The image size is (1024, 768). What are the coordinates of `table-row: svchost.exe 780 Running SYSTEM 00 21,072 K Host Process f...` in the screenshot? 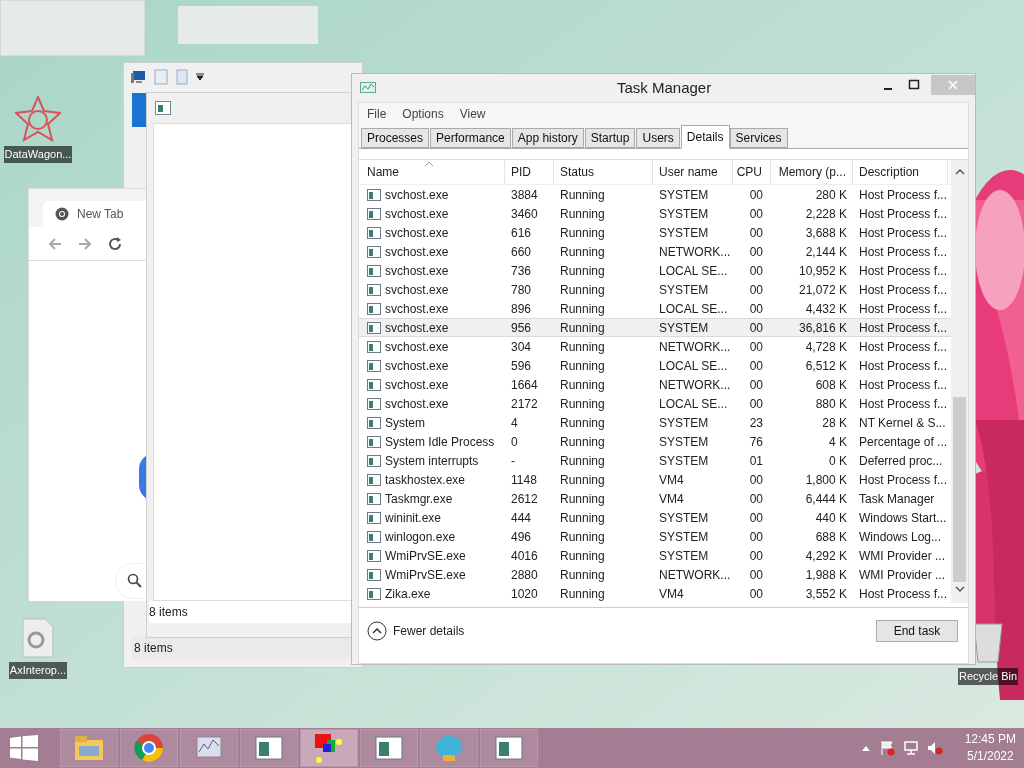 It's located at (655, 289).